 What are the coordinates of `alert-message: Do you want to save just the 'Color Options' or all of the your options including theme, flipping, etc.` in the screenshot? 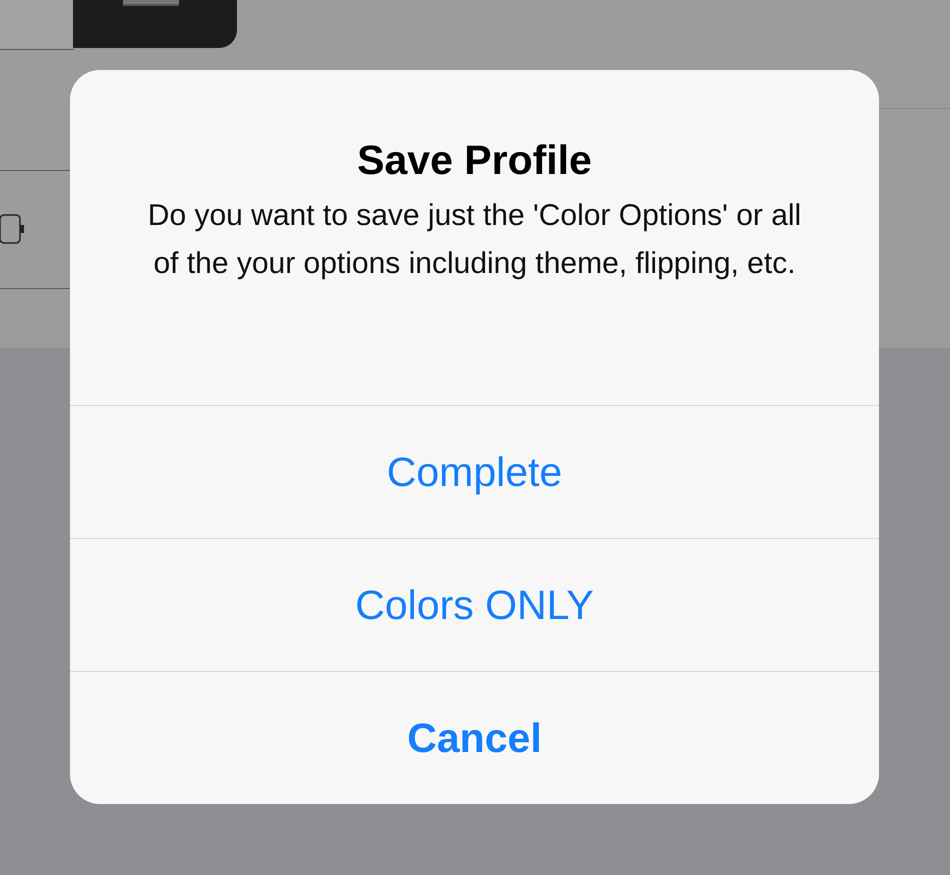 It's located at (474, 240).